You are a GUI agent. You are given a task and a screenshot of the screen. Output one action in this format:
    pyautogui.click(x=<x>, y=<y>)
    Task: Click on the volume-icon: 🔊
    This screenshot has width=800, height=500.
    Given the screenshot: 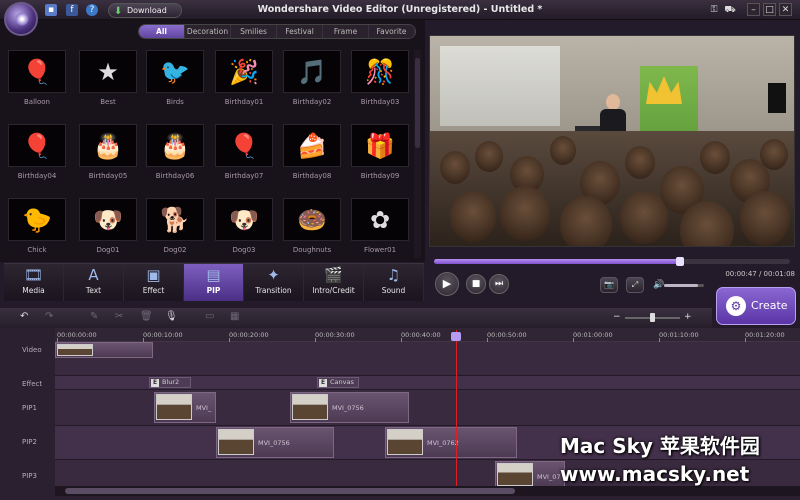 What is the action you would take?
    pyautogui.click(x=658, y=285)
    